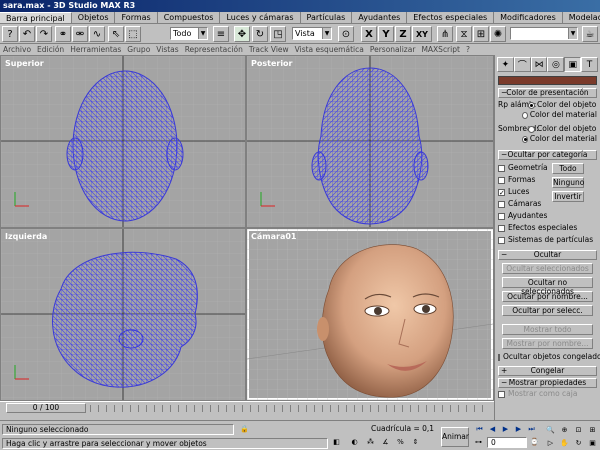  Describe the element at coordinates (221, 34) in the screenshot. I see `select-by-name-icon: ≡` at that location.